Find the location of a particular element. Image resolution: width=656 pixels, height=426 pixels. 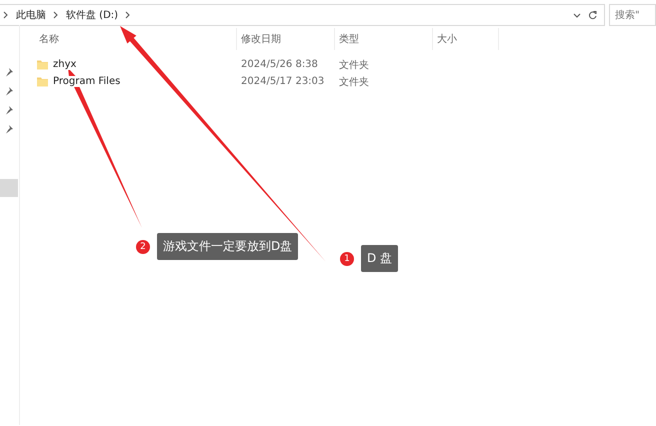

file-name: Program Files is located at coordinates (86, 81).